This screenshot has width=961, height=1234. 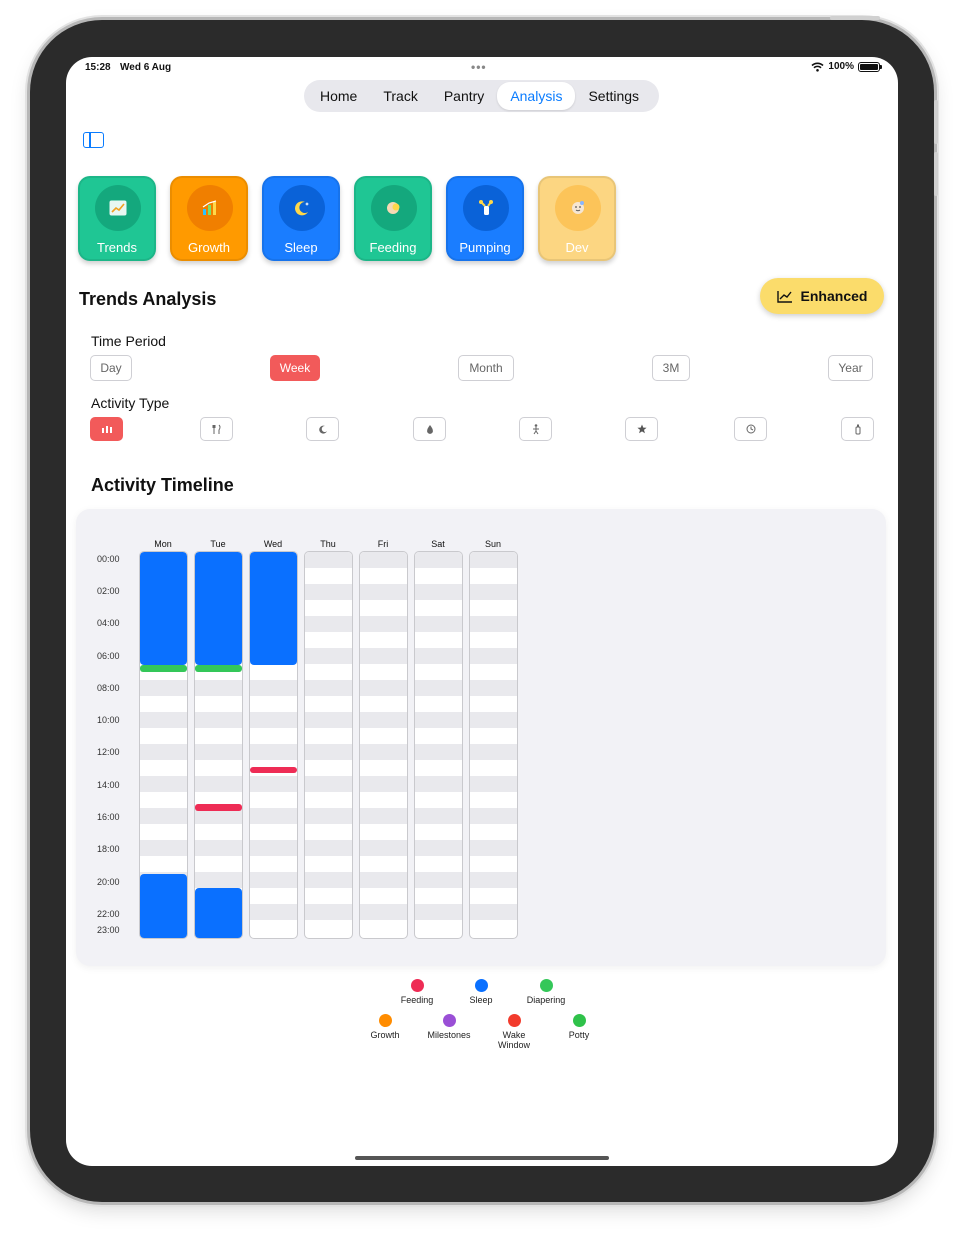 I want to click on day-label: Sat, so click(x=438, y=544).